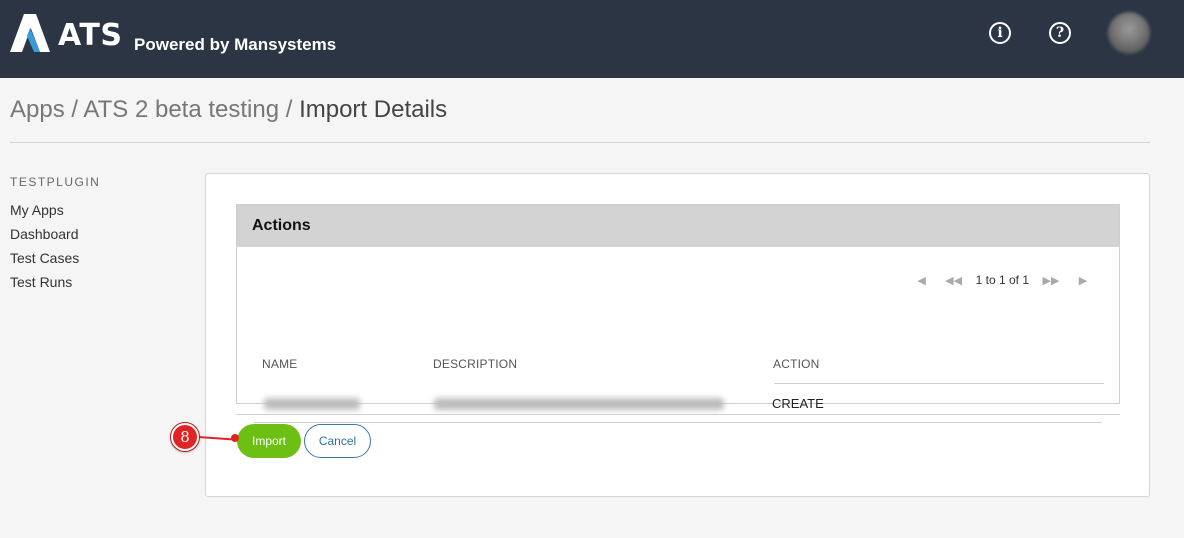 The image size is (1184, 538). I want to click on pagination-status: 1 to 1 of 1, so click(1002, 280).